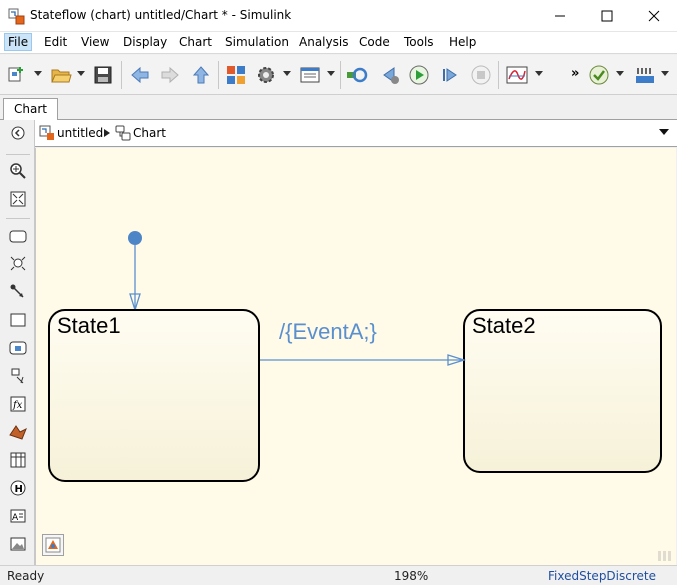  What do you see at coordinates (80, 133) in the screenshot?
I see `breadcrumb-label-untitled: untitled` at bounding box center [80, 133].